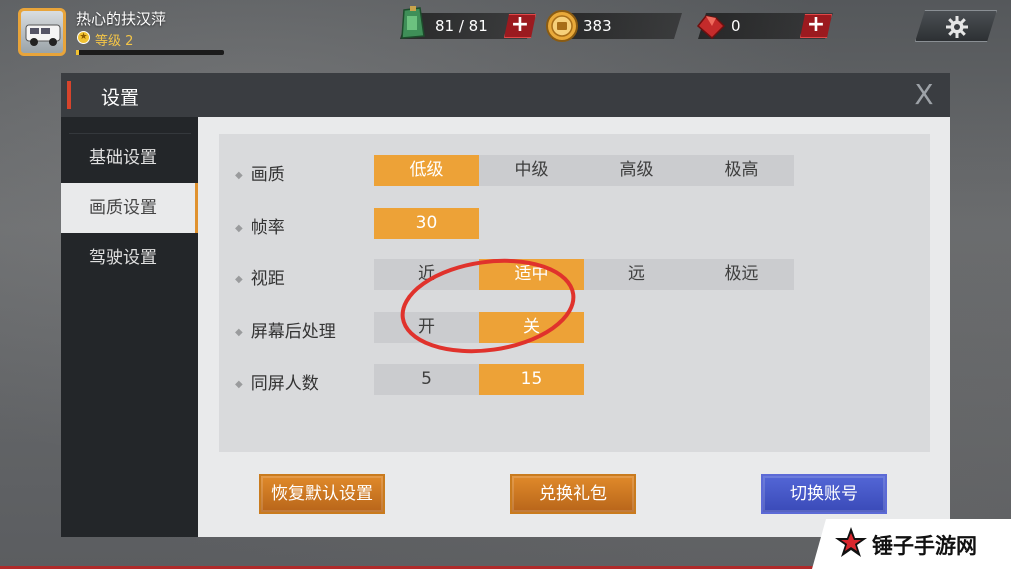 The height and width of the screenshot is (569, 1011). I want to click on top-hud: 热心的扶汉萍 ★ 等级 2 81 / 81 + 383 0 +, so click(505, 30).